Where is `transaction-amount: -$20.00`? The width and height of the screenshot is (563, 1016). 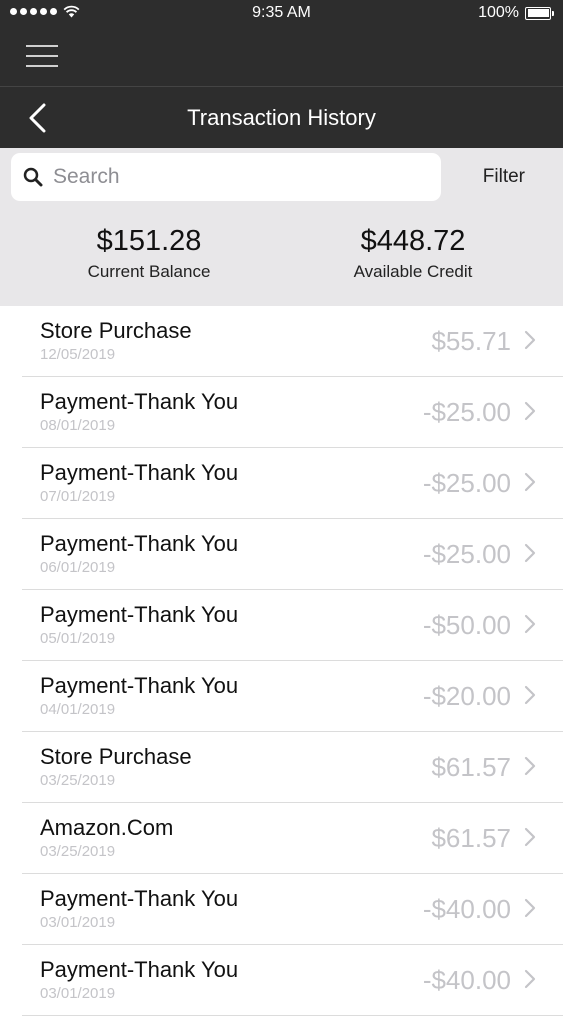 transaction-amount: -$20.00 is located at coordinates (466, 696).